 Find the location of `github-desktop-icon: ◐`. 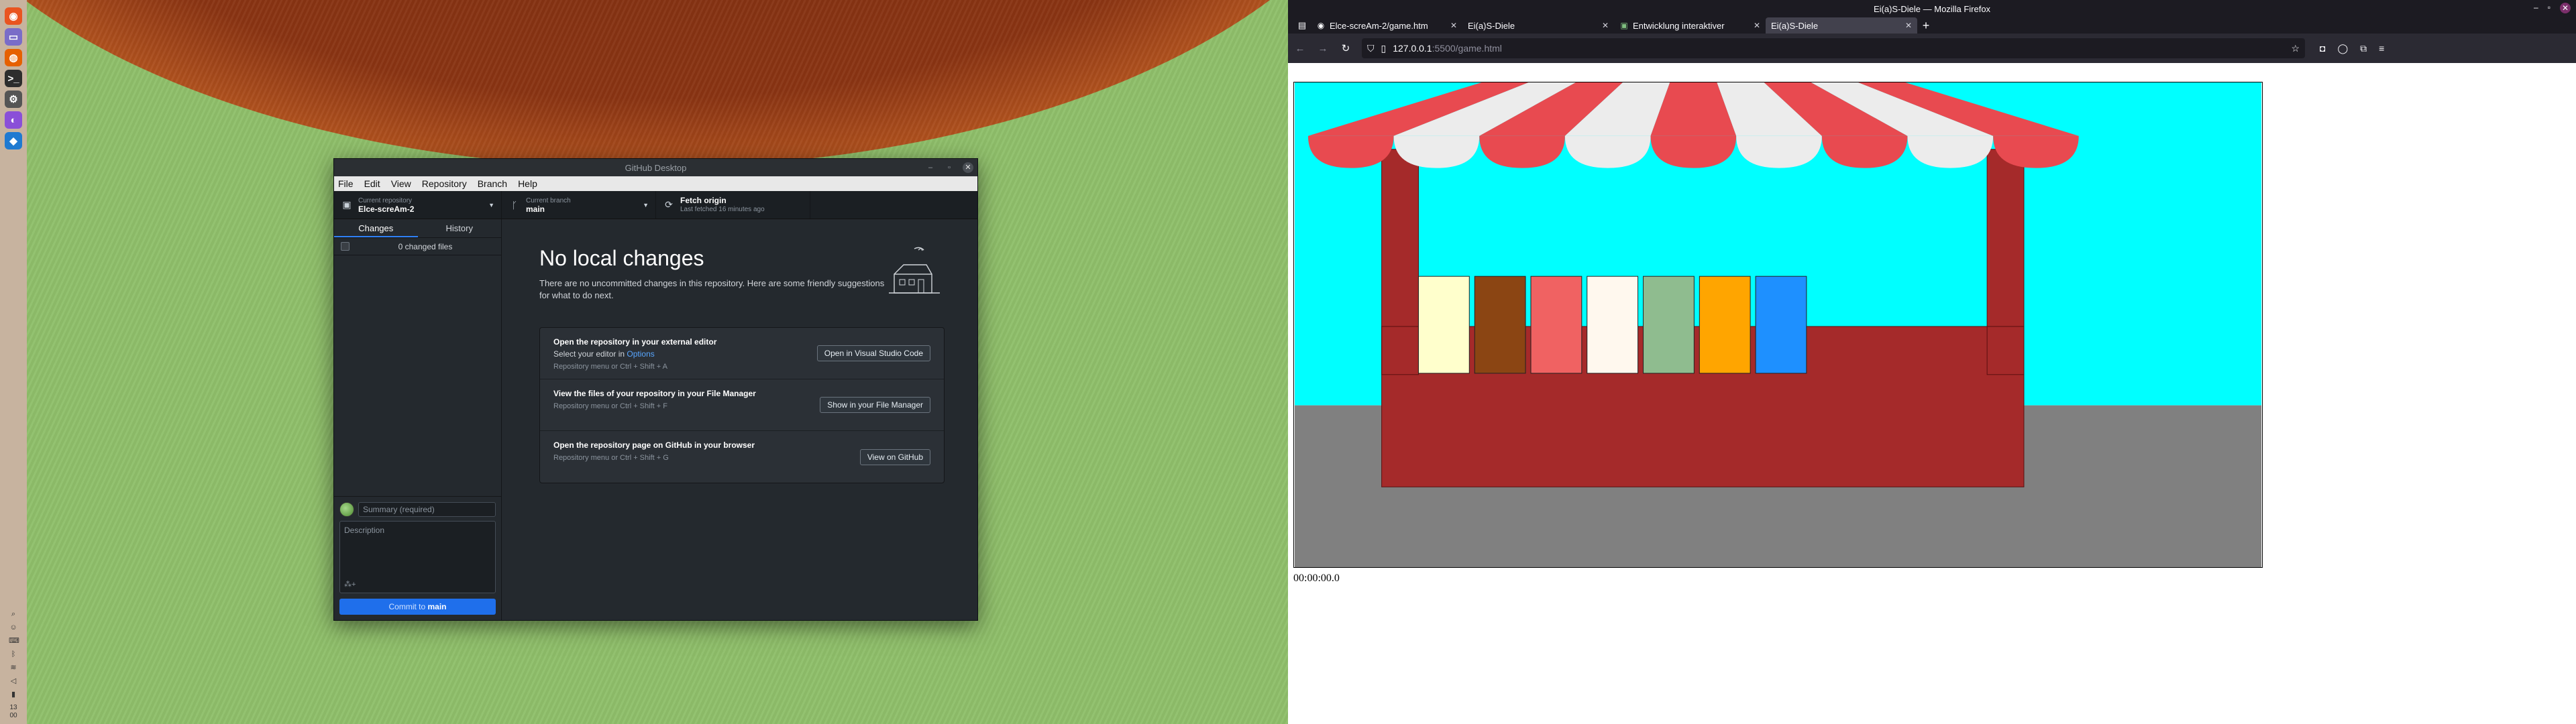

github-desktop-icon: ◐ is located at coordinates (13, 120).